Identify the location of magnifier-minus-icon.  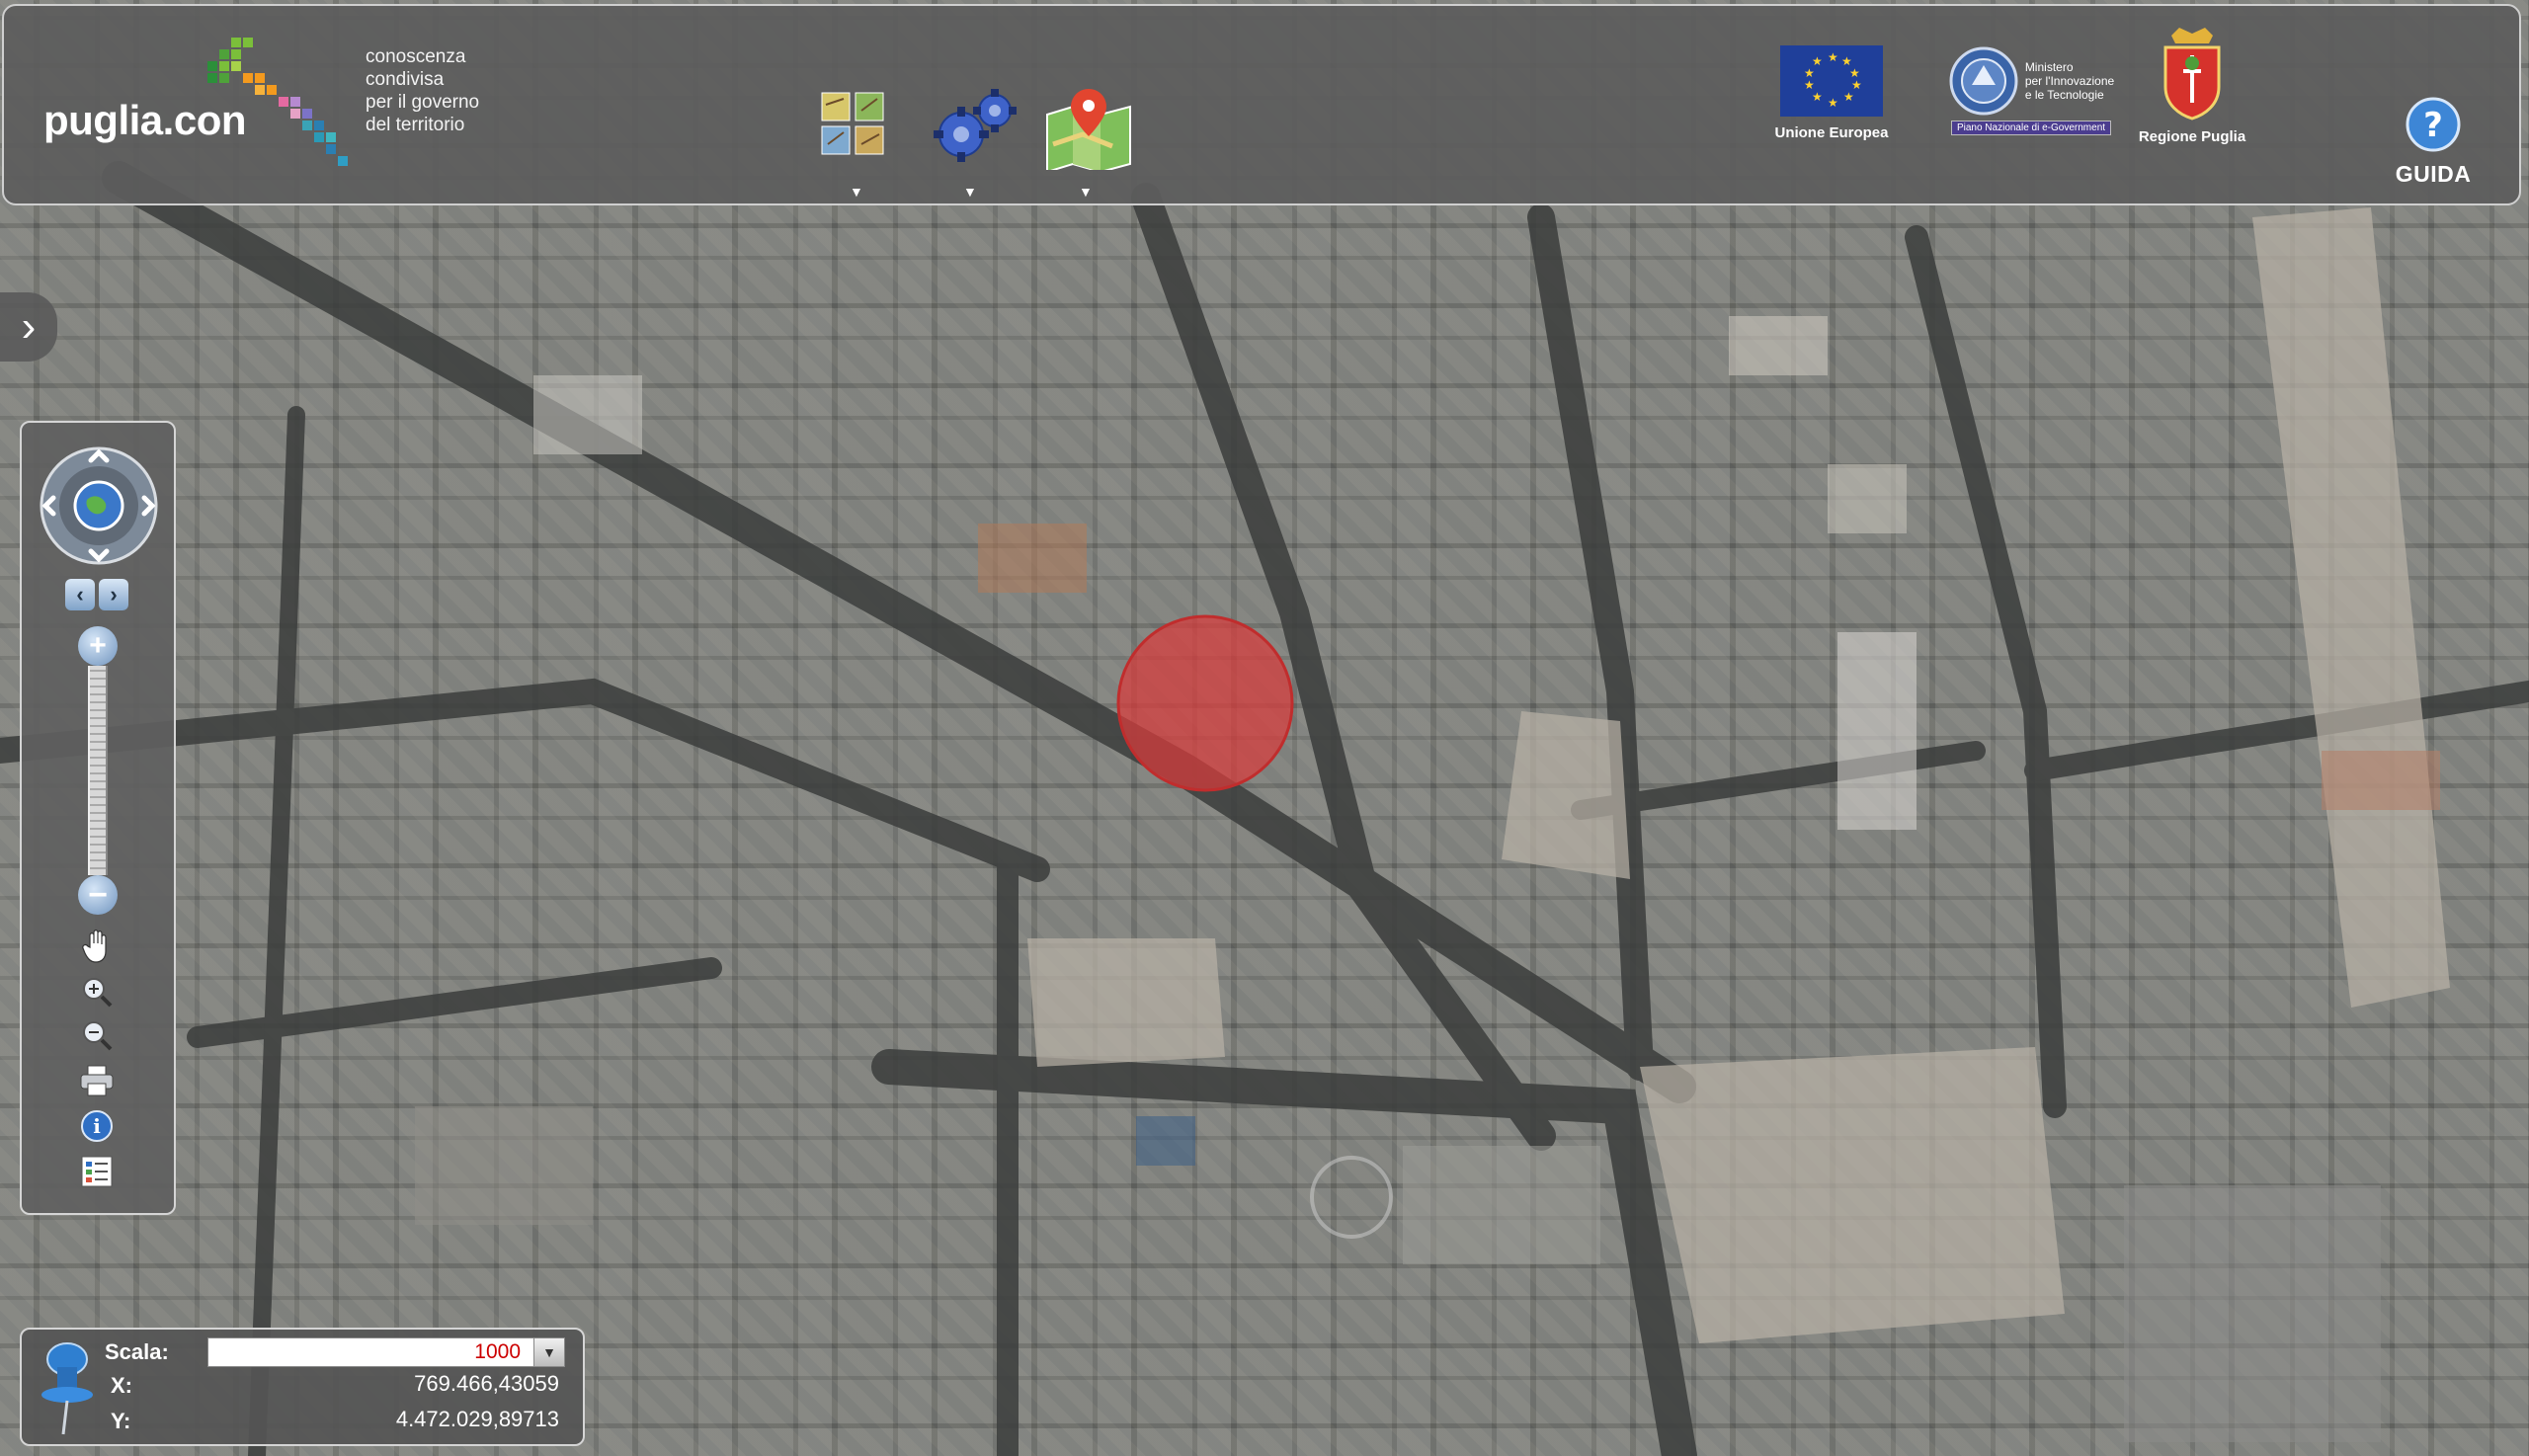
(98, 1036).